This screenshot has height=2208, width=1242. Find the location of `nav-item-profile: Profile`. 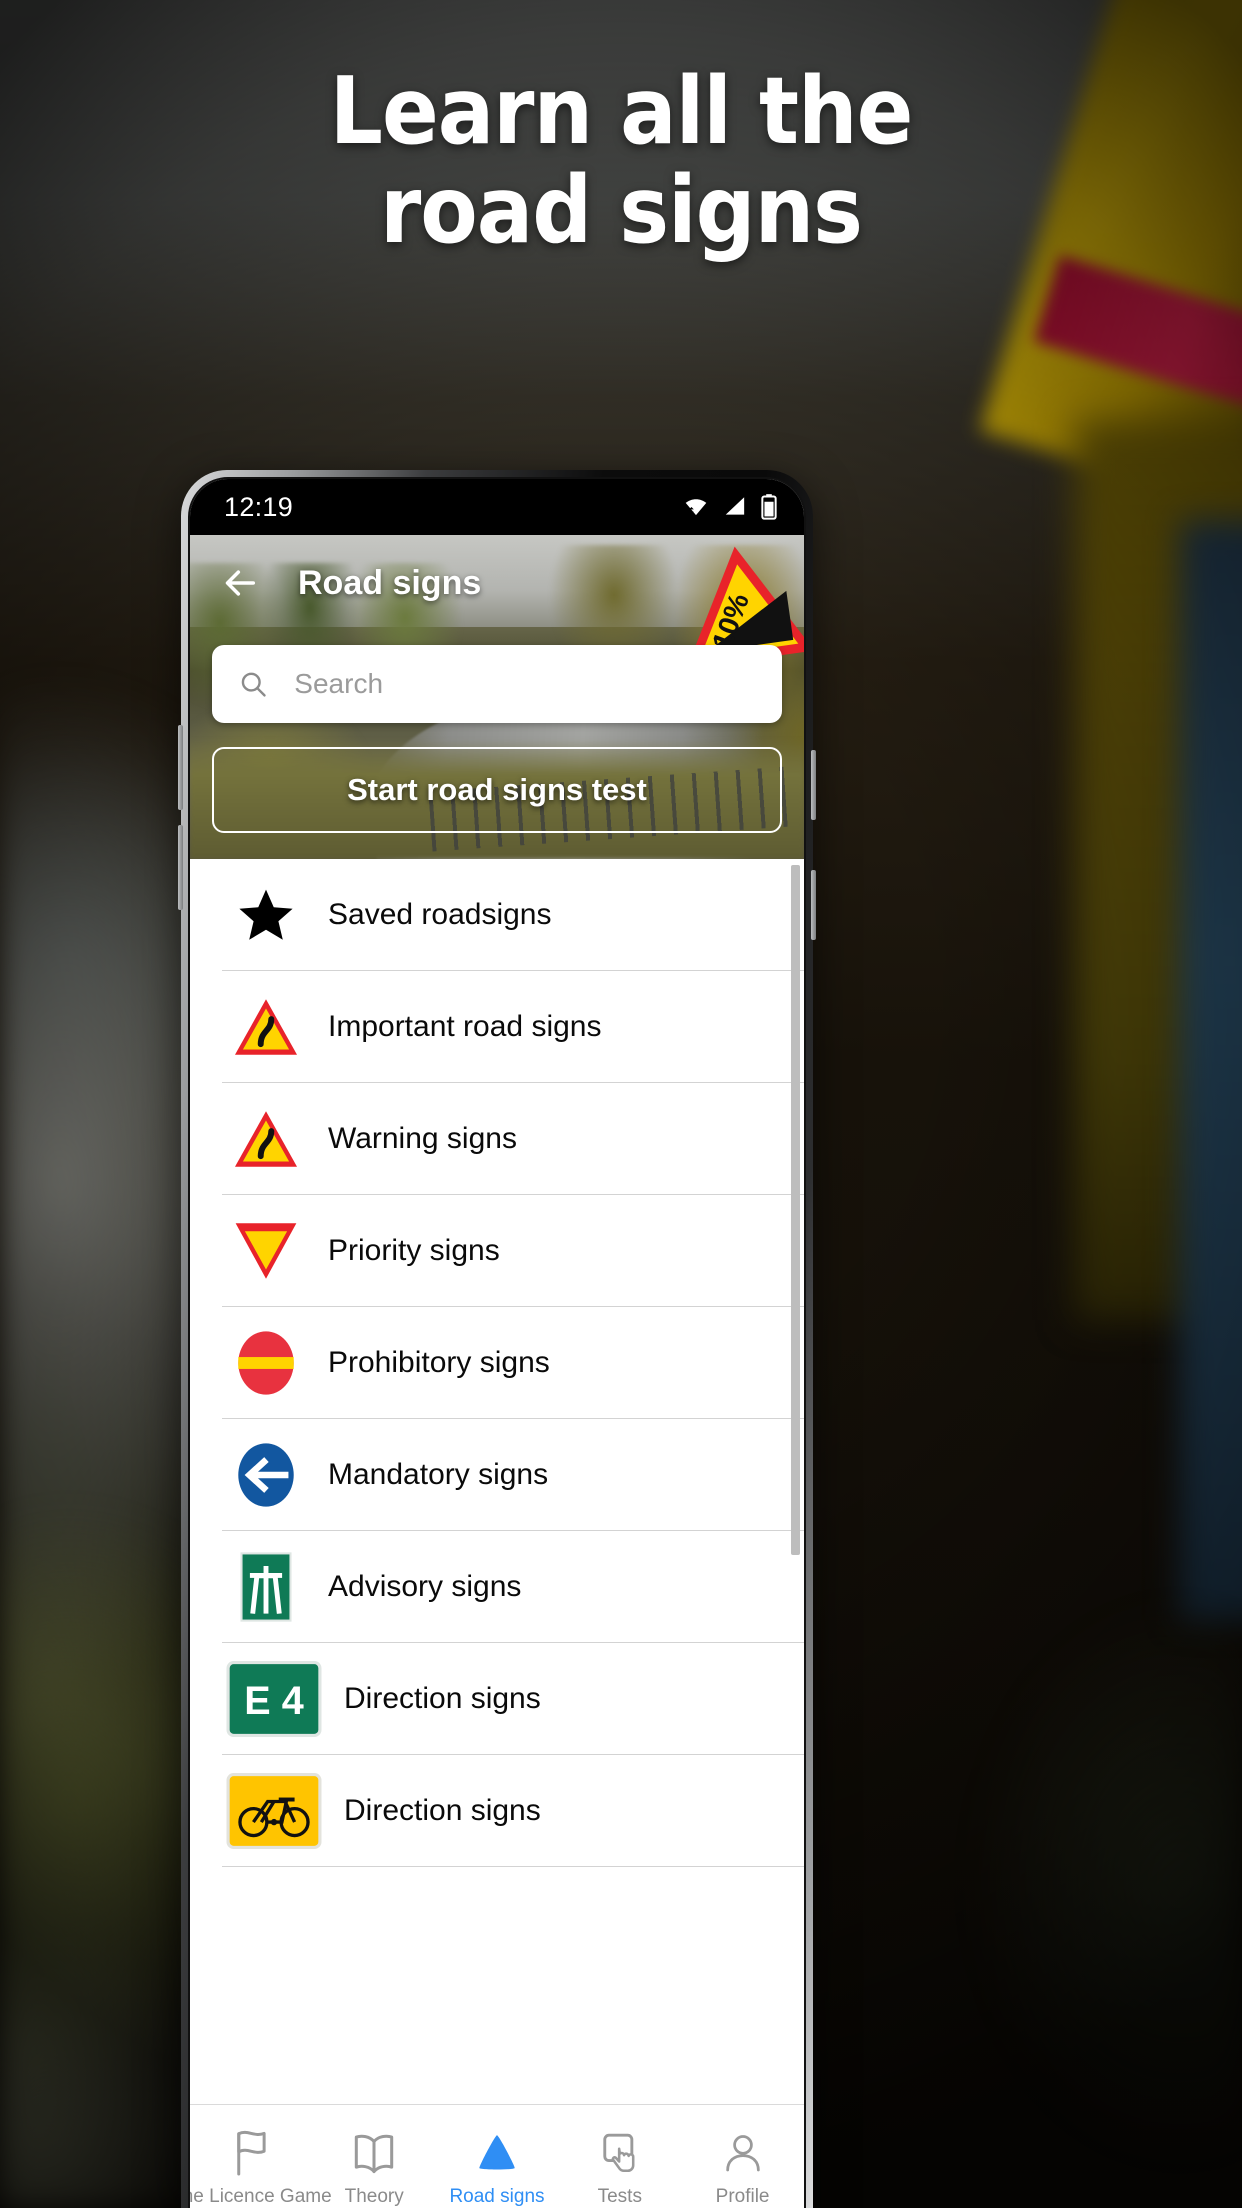

nav-item-profile: Profile is located at coordinates (743, 2167).